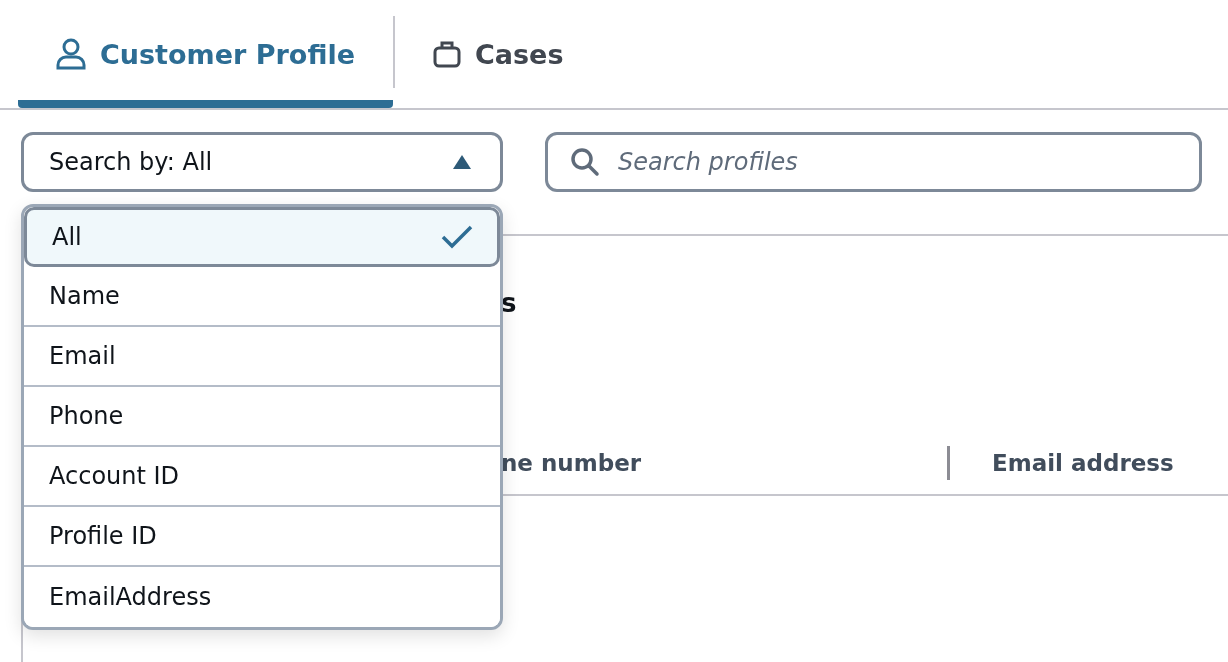 The width and height of the screenshot is (1228, 662). Describe the element at coordinates (84, 296) in the screenshot. I see `option-label: Name` at that location.